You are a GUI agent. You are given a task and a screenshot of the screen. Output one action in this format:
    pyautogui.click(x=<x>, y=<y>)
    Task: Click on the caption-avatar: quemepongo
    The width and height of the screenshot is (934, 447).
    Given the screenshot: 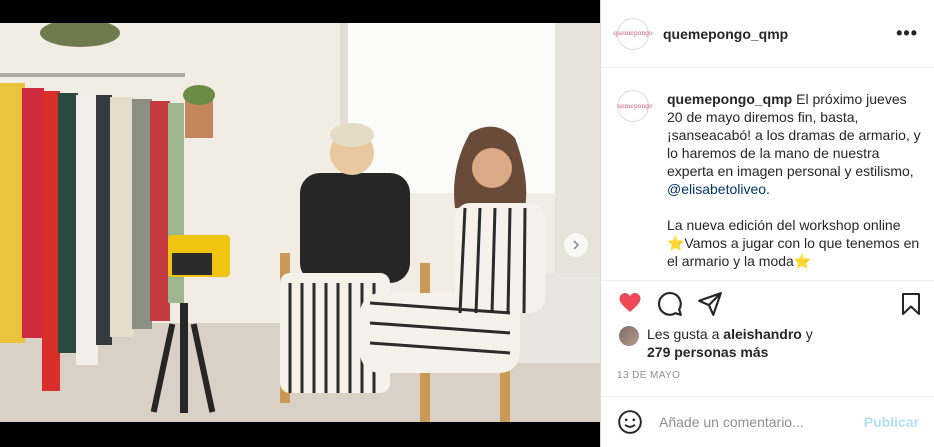 What is the action you would take?
    pyautogui.click(x=635, y=106)
    